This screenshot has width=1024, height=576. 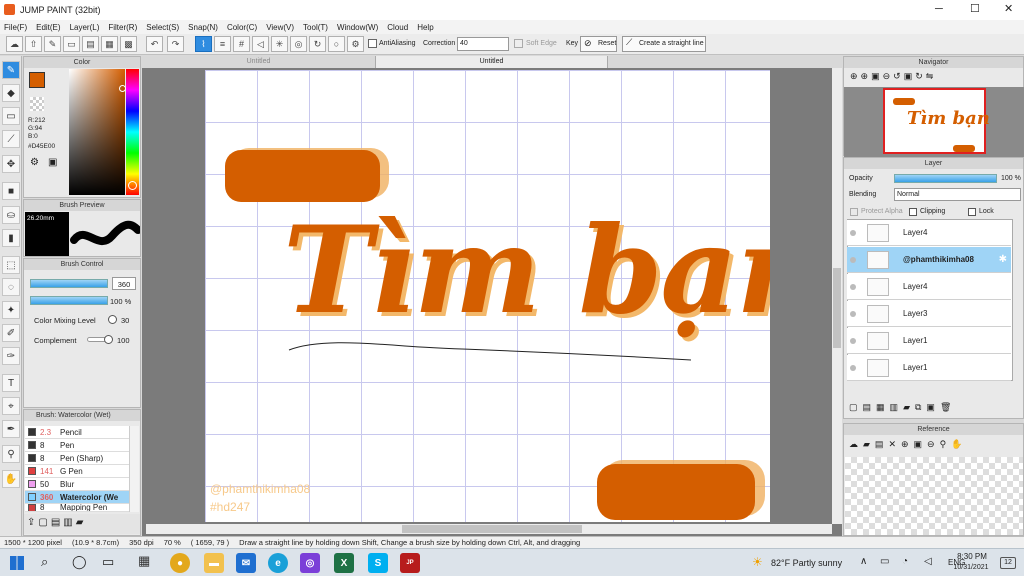 What do you see at coordinates (863, 561) in the screenshot?
I see `tray-chevron-icon: ∧` at bounding box center [863, 561].